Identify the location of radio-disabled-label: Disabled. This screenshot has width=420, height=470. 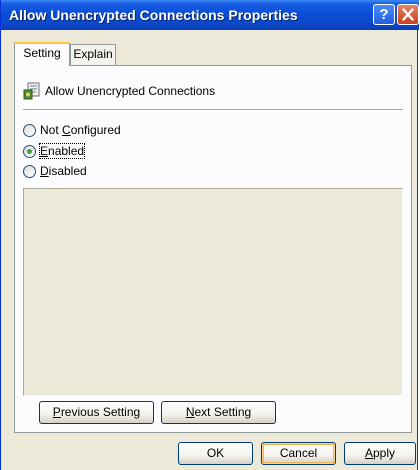
(63, 171).